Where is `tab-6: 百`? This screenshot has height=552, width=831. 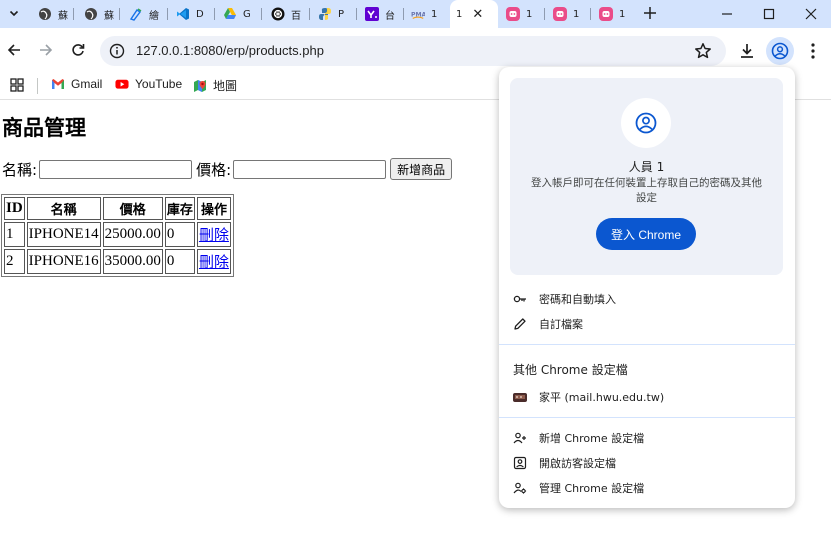 tab-6: 百 is located at coordinates (286, 14).